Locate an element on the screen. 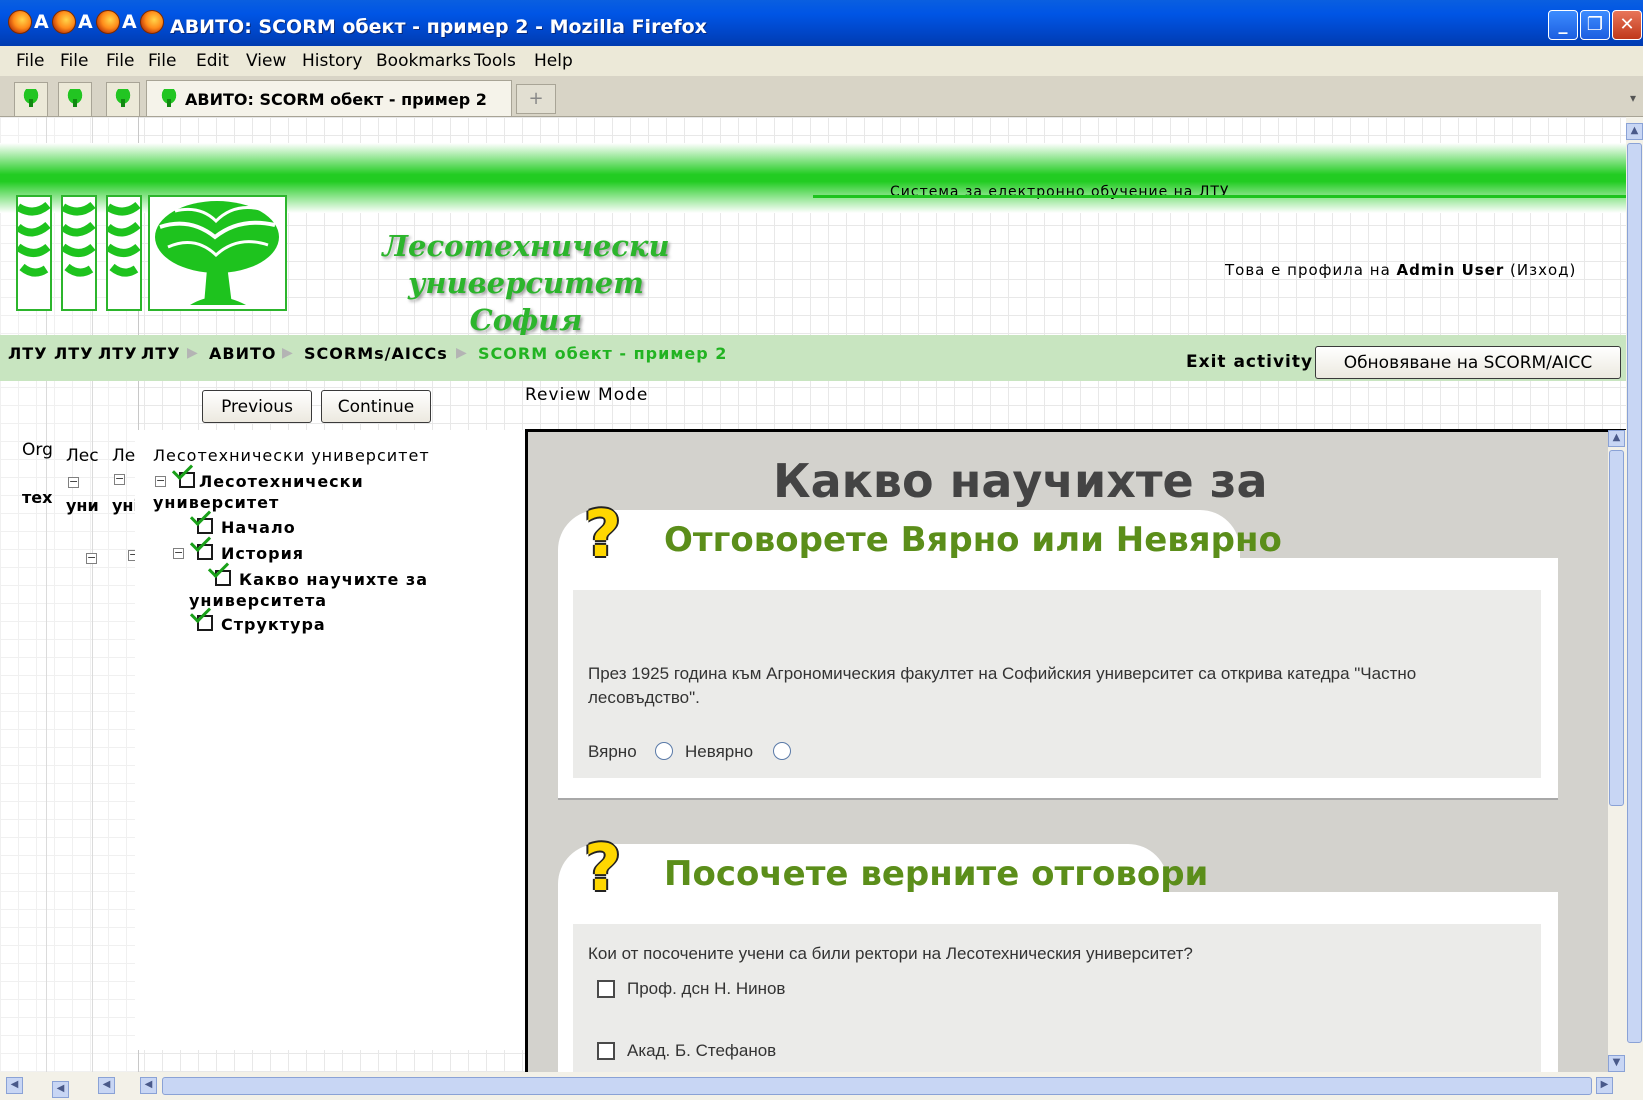 The height and width of the screenshot is (1100, 1643). user-info: Това е профила на Admin User (Изход) is located at coordinates (1400, 270).